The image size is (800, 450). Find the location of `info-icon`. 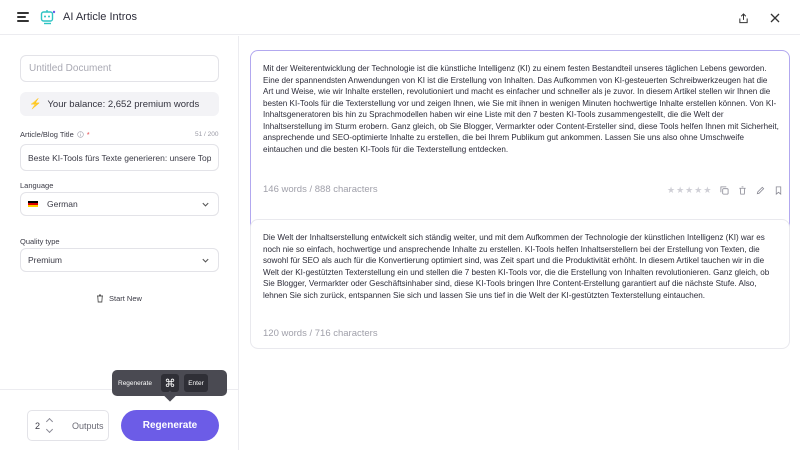

info-icon is located at coordinates (80, 134).